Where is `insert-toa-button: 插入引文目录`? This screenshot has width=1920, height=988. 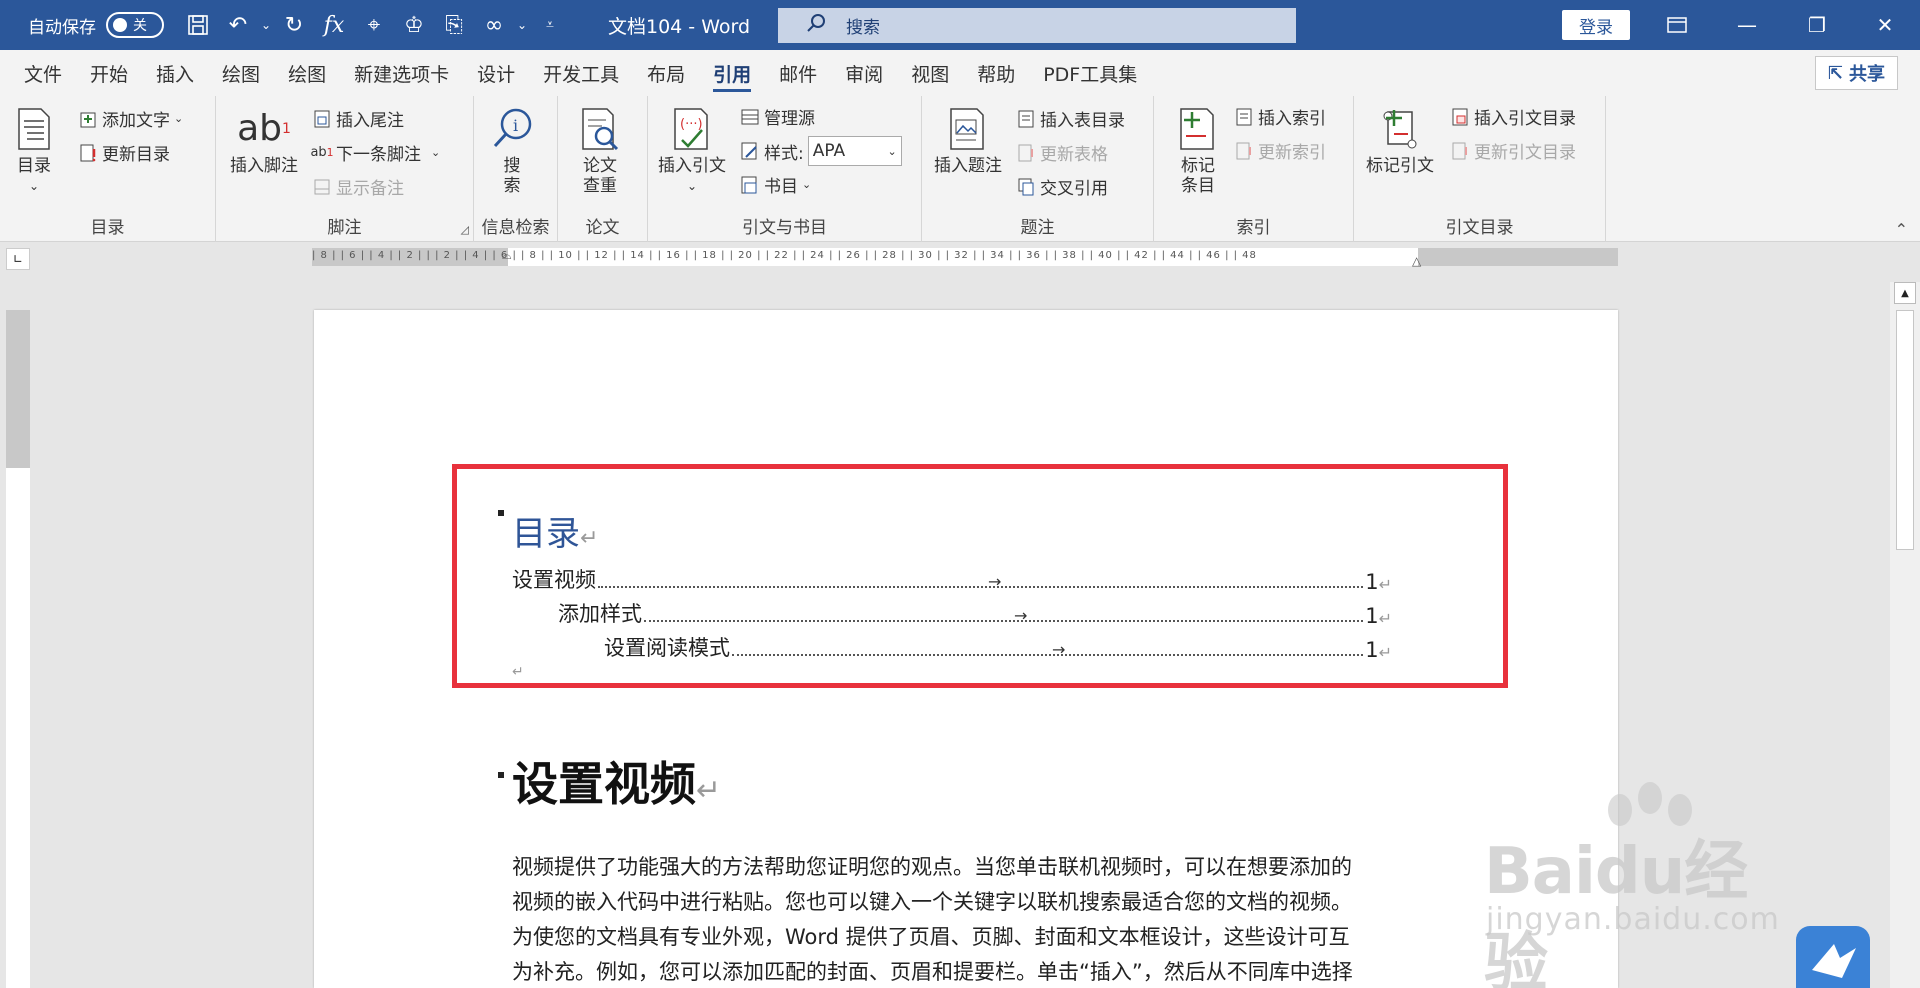
insert-toa-button: 插入引文目录 is located at coordinates (1513, 116).